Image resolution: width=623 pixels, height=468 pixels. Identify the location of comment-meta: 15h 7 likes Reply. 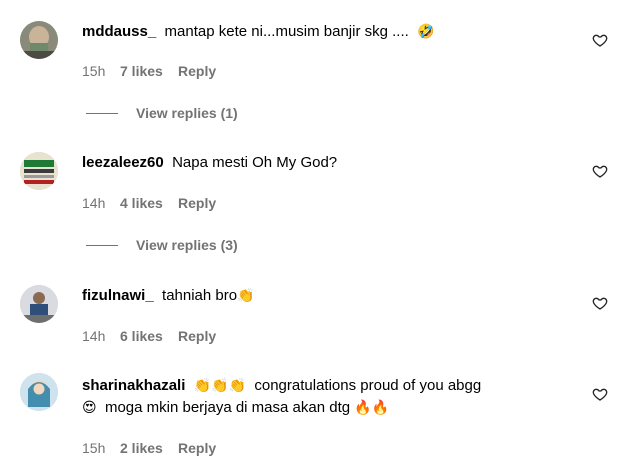
(149, 71).